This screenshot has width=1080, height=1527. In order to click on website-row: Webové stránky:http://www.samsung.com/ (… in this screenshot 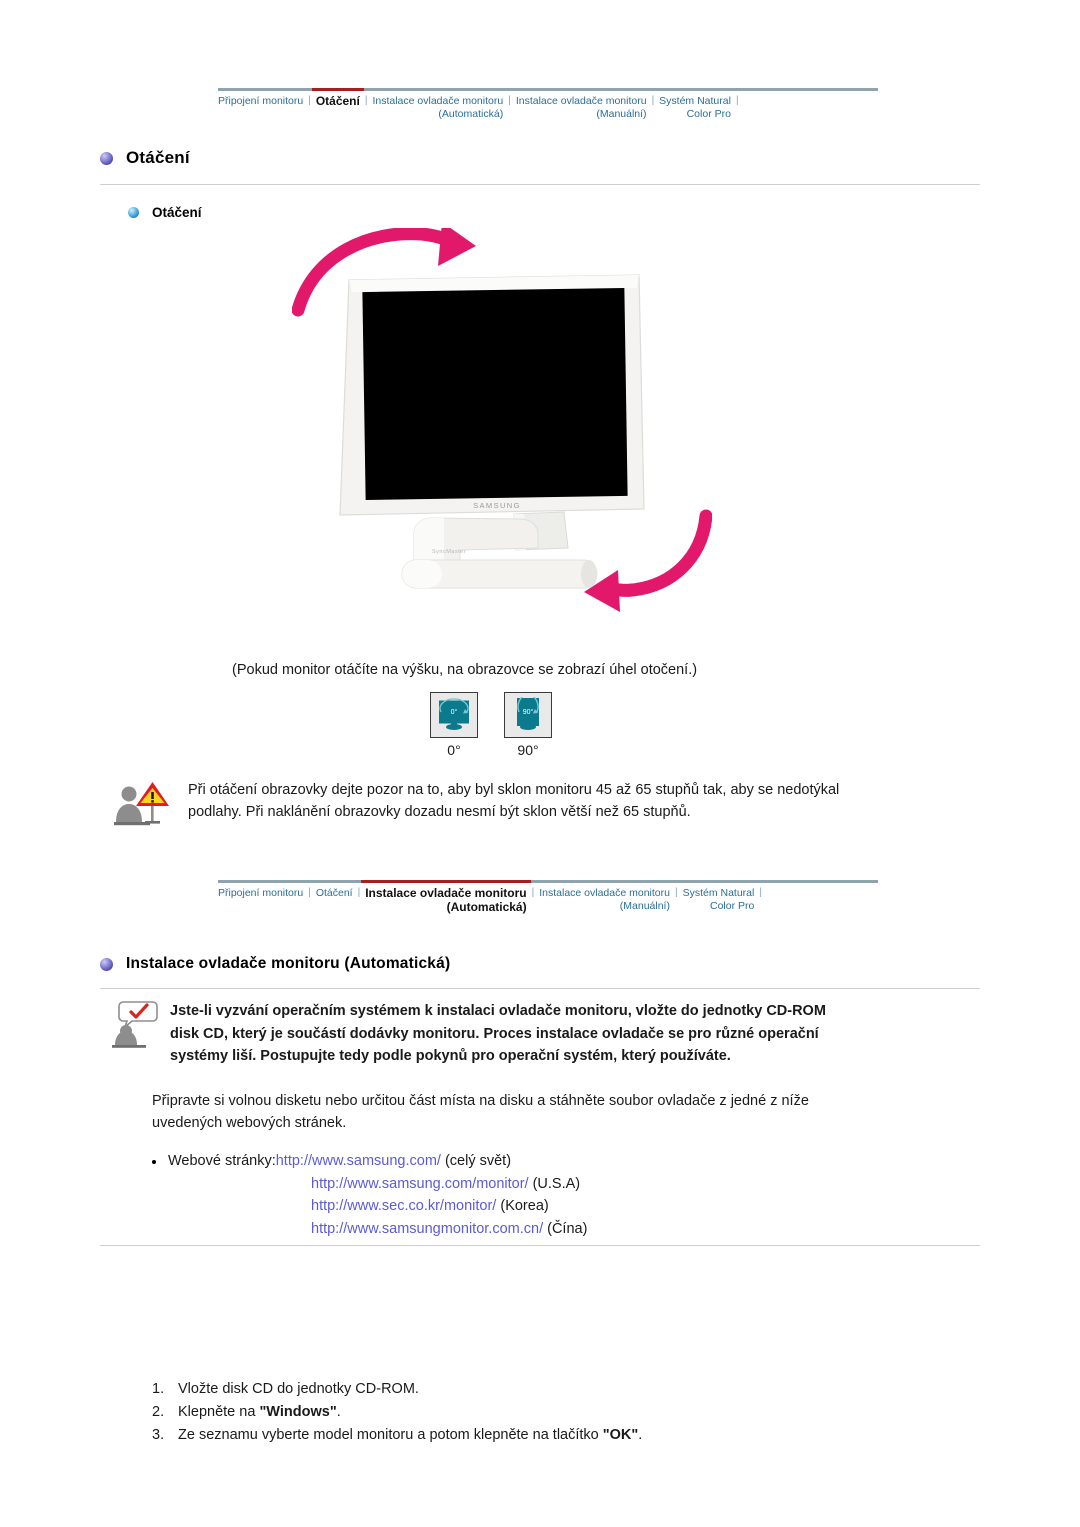, I will do `click(377, 1161)`.